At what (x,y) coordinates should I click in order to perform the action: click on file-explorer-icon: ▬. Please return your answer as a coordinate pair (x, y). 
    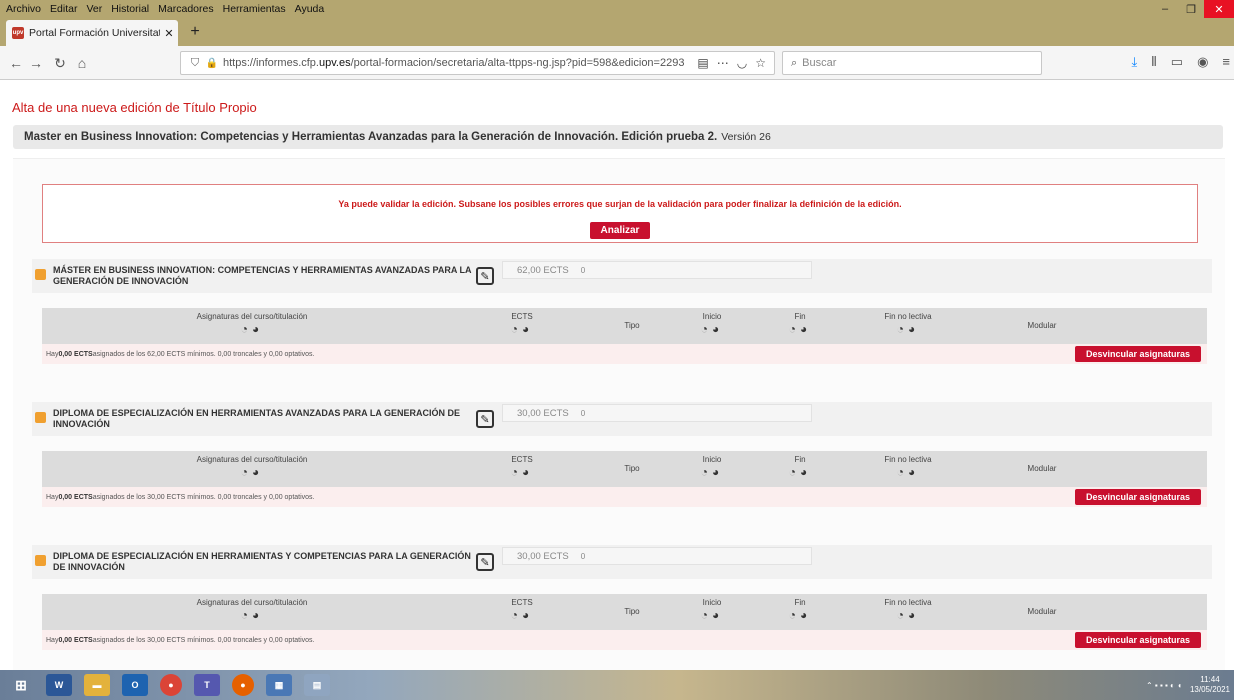
    Looking at the image, I should click on (97, 685).